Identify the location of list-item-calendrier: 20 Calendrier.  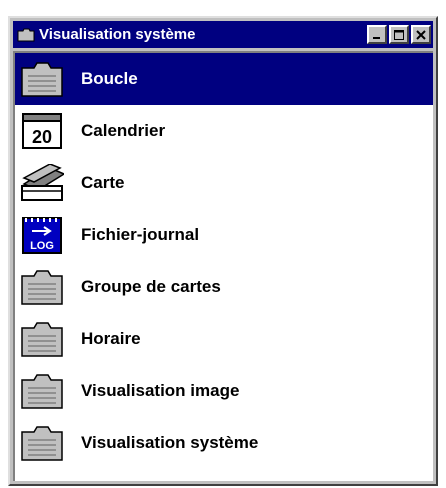
(224, 131).